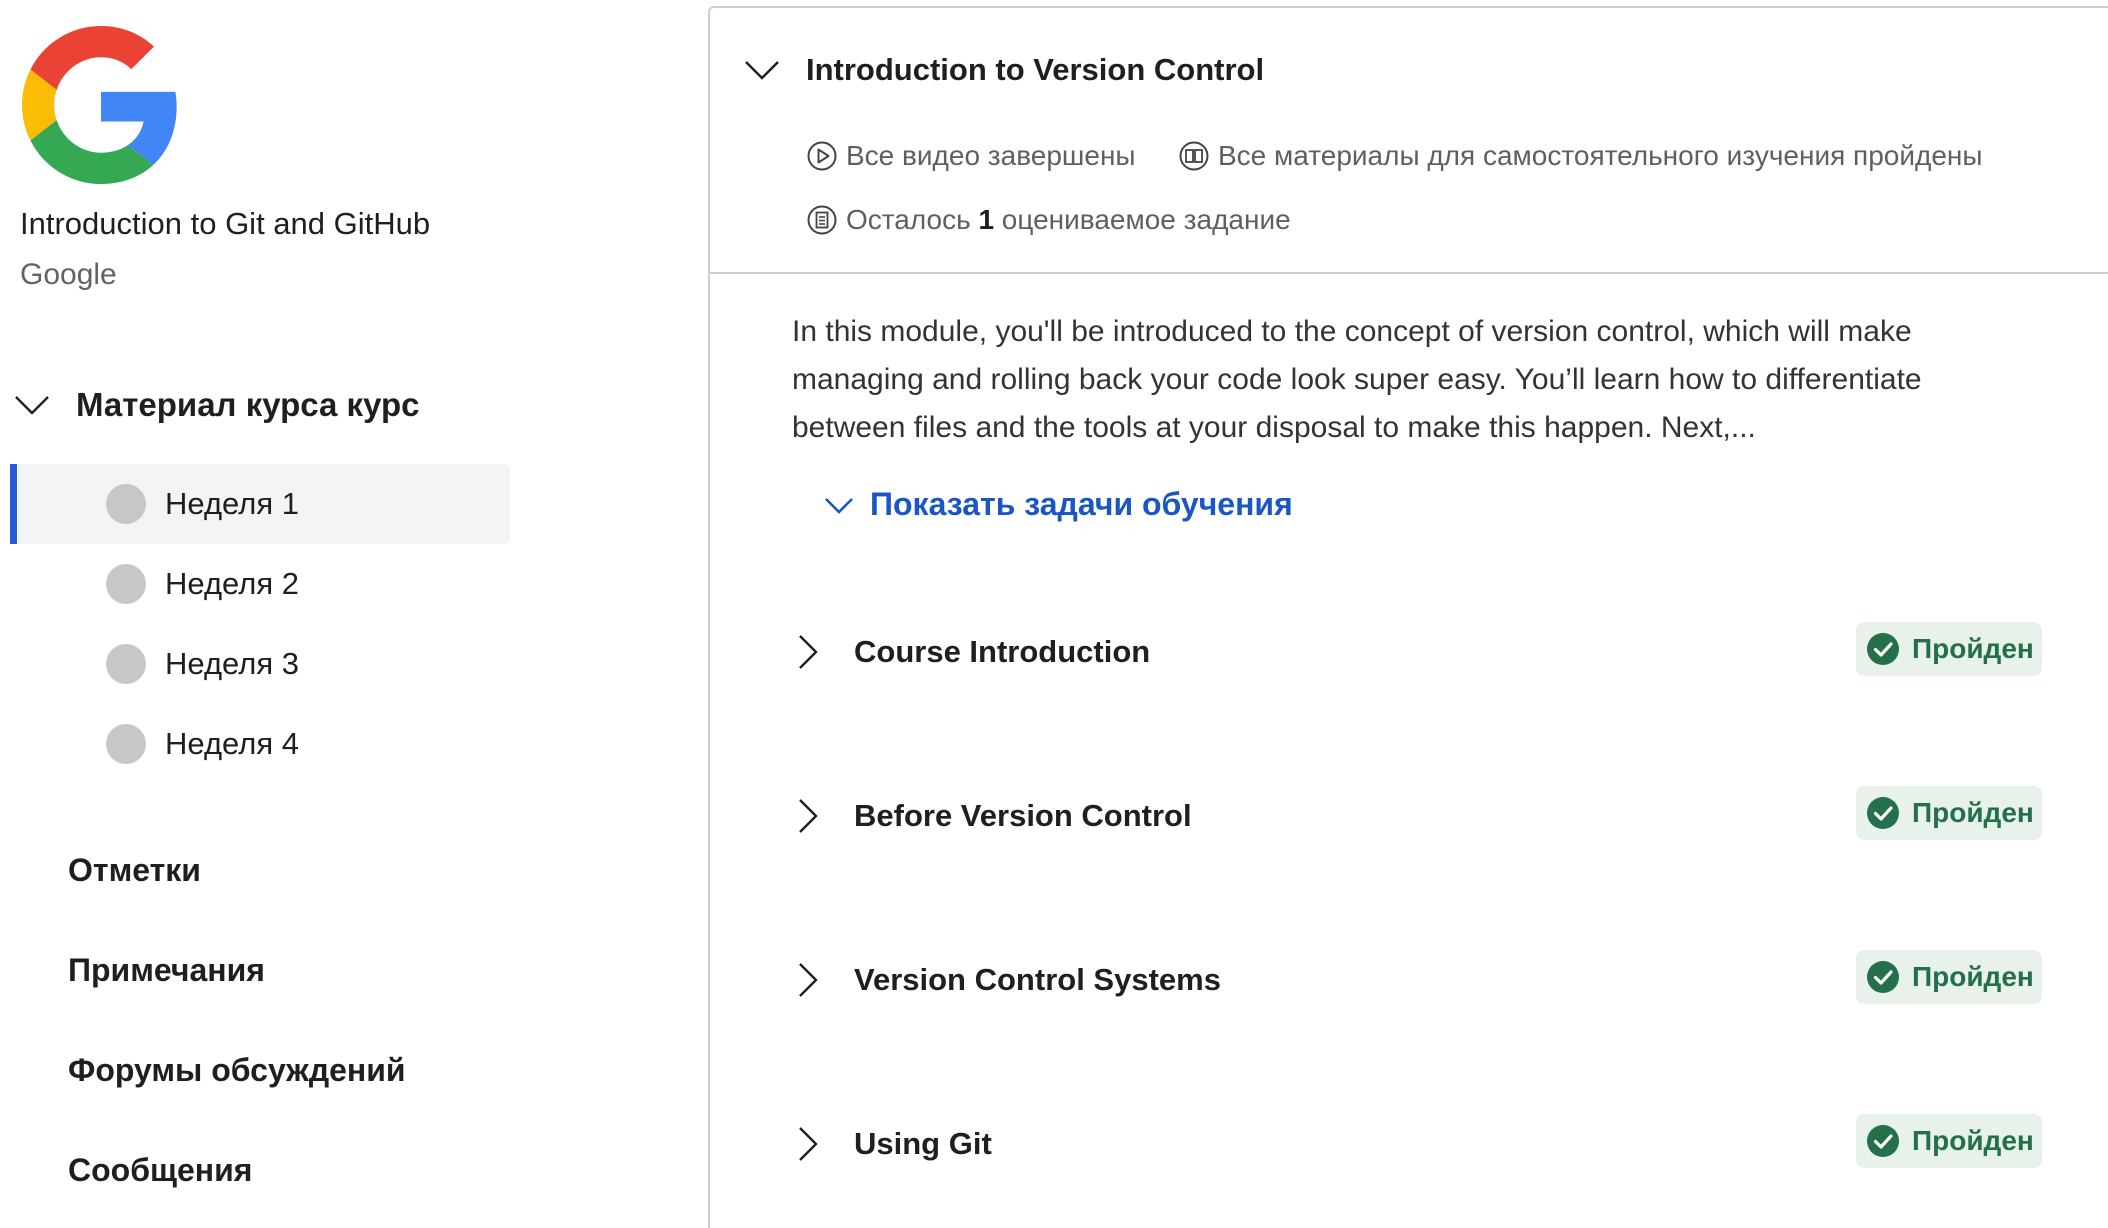  What do you see at coordinates (232, 583) in the screenshot?
I see `week-label: Неделя 2` at bounding box center [232, 583].